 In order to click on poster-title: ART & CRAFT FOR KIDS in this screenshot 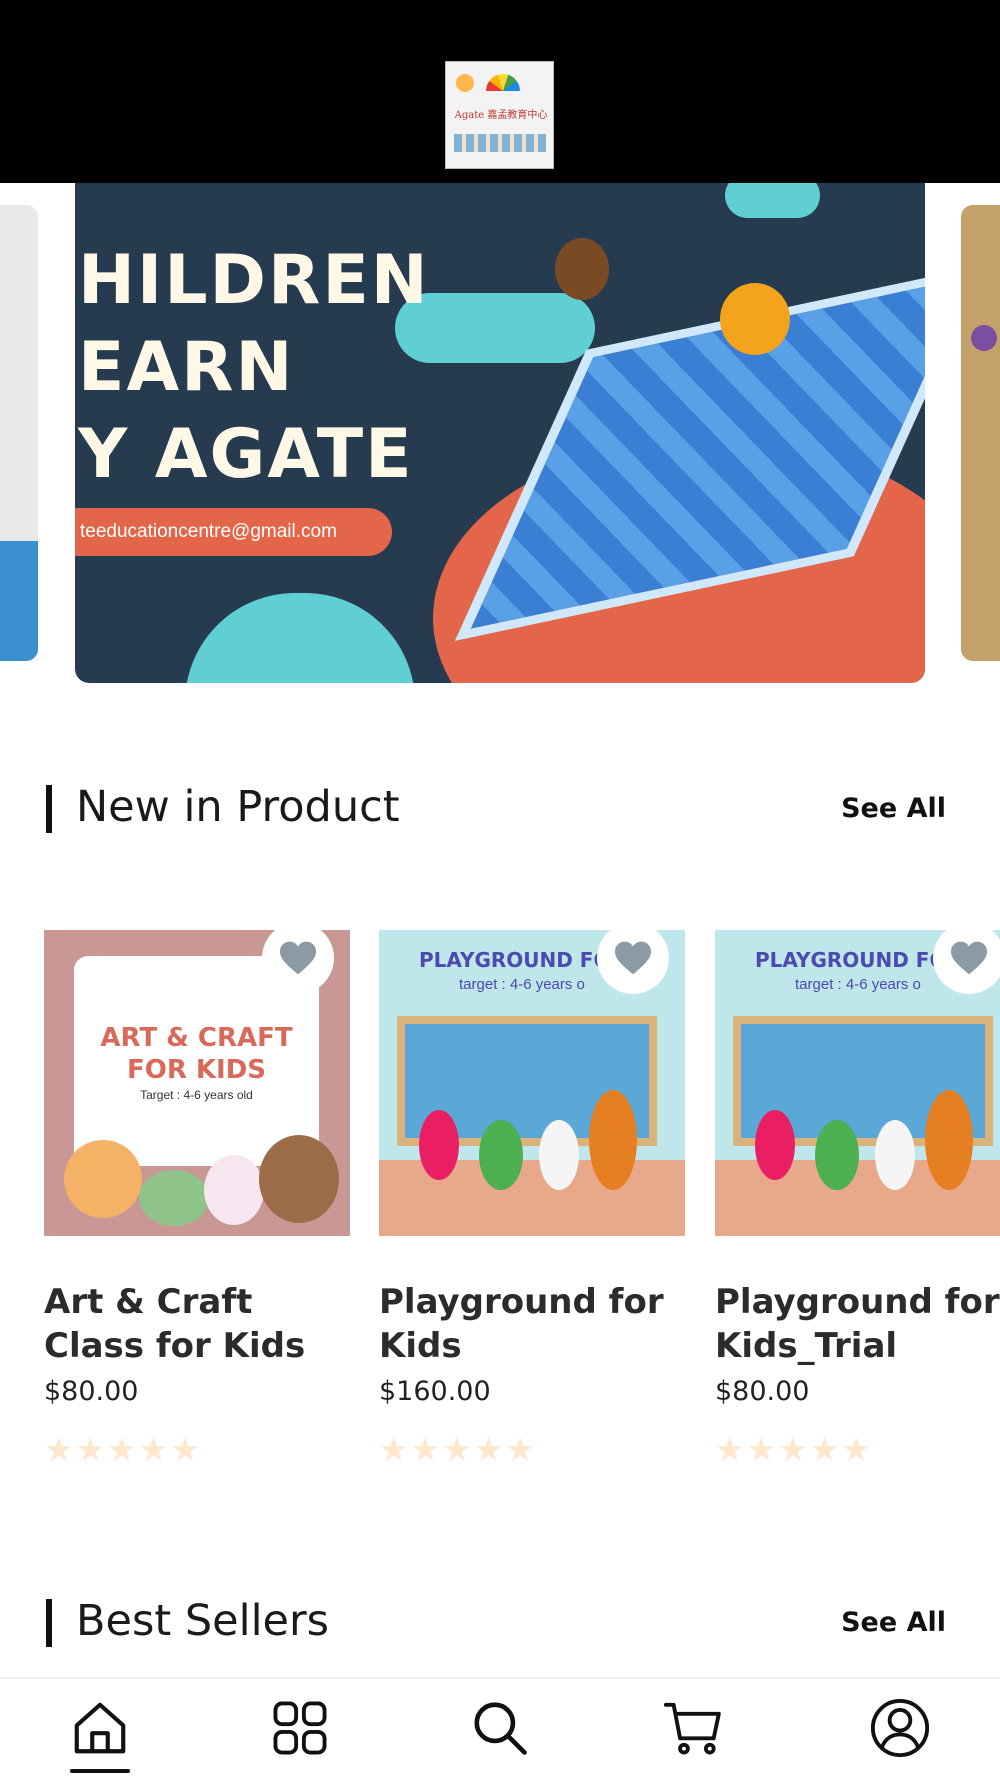, I will do `click(196, 1054)`.